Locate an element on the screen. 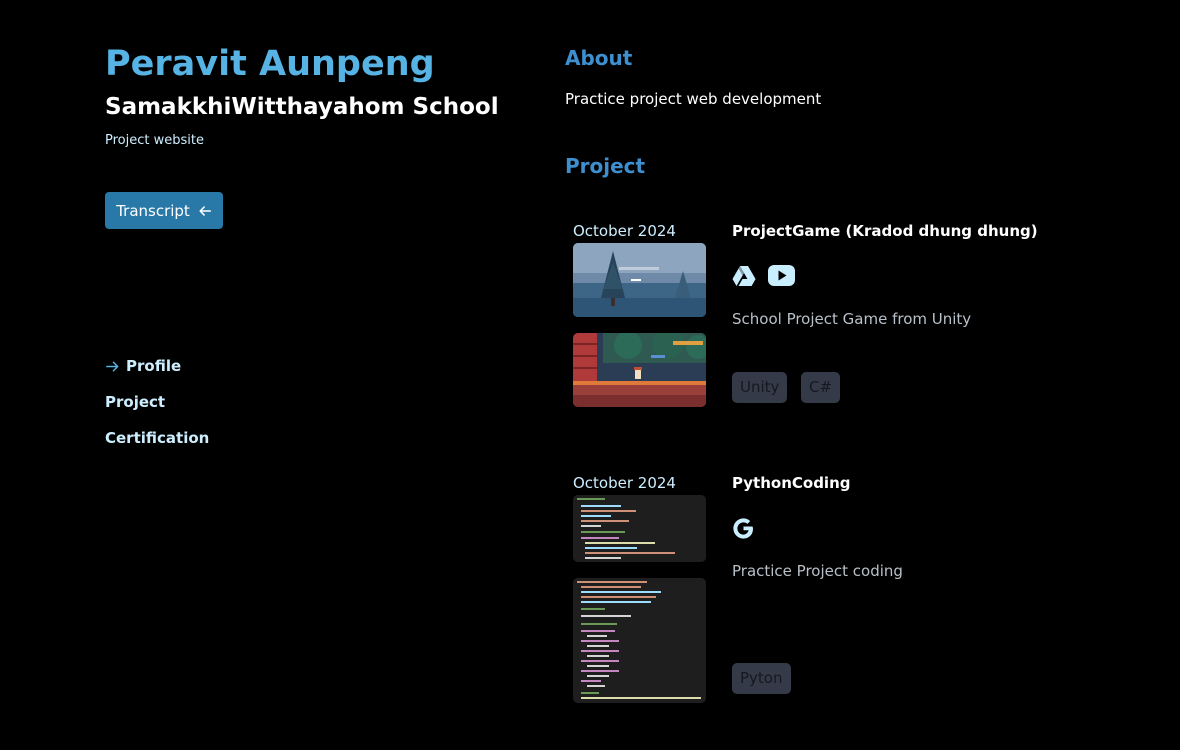 This screenshot has height=750, width=1180. profile-tagline: Project website is located at coordinates (154, 140).